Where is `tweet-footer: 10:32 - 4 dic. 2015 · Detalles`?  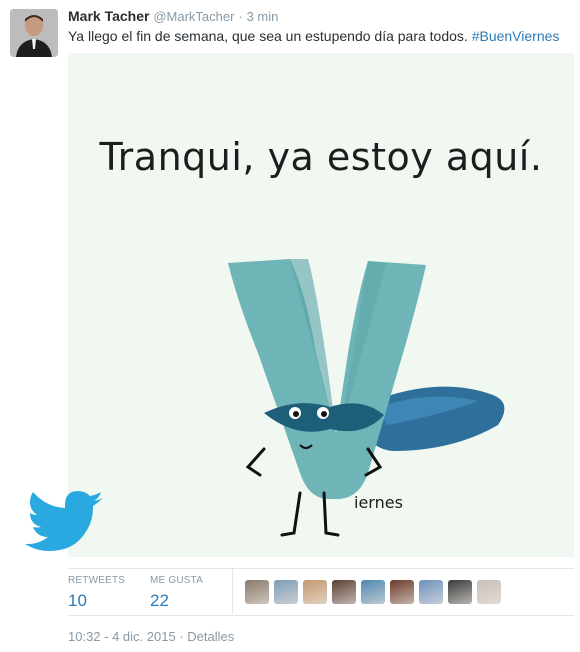
tweet-footer: 10:32 - 4 dic. 2015 · Detalles is located at coordinates (151, 636).